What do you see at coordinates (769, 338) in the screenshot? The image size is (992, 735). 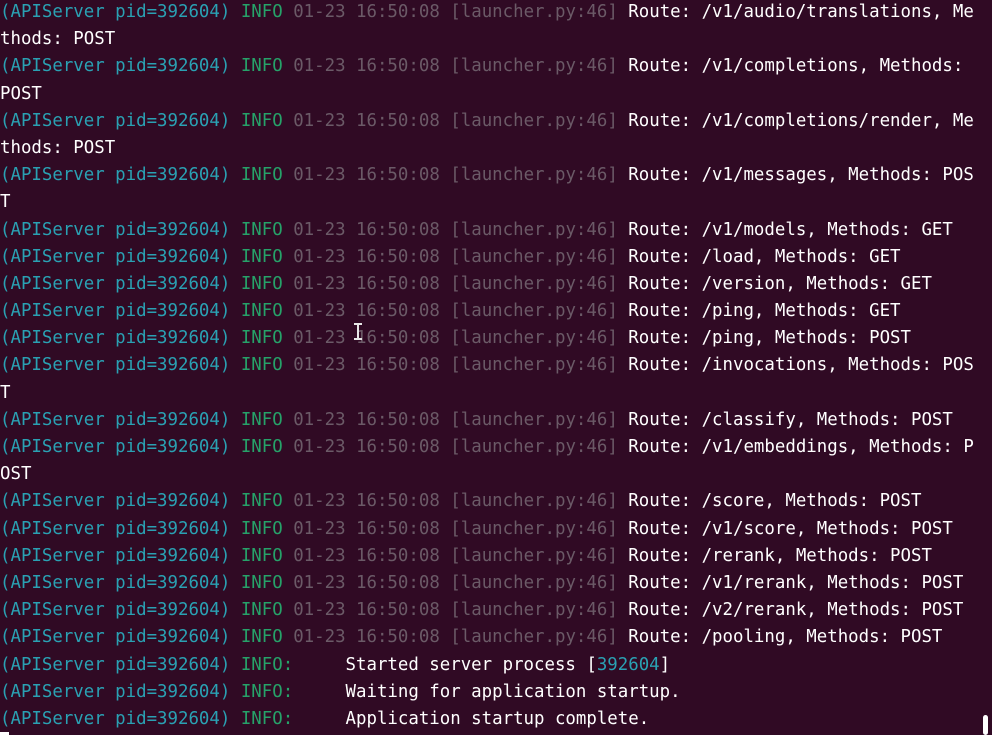 I see `log-message: Route: /ping, Methods: POST` at bounding box center [769, 338].